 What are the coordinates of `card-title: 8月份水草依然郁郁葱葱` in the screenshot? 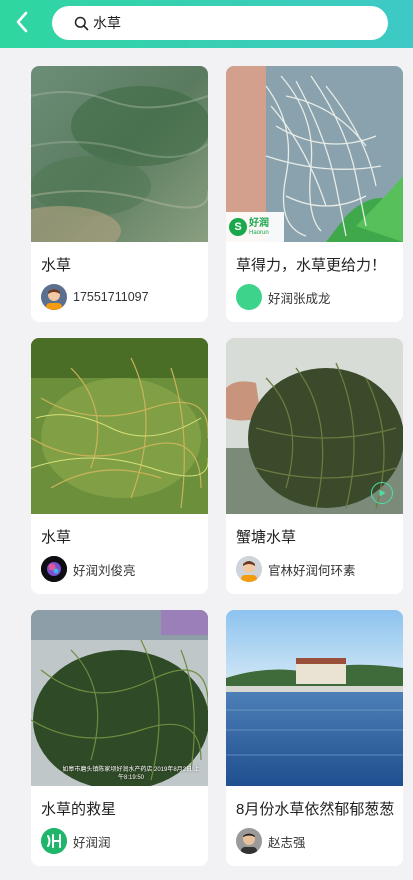 It's located at (315, 809).